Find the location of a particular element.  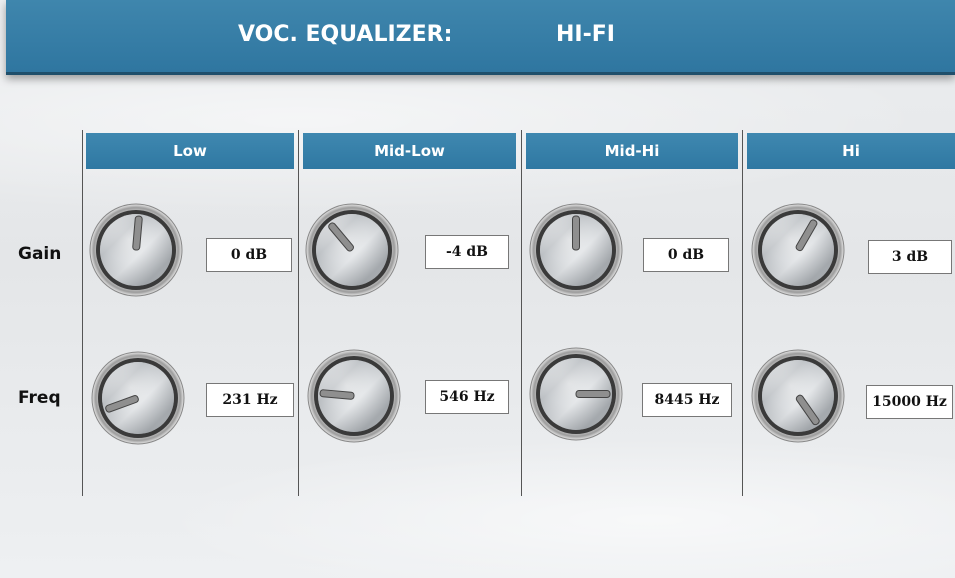

freq-knob-low is located at coordinates (138, 398).